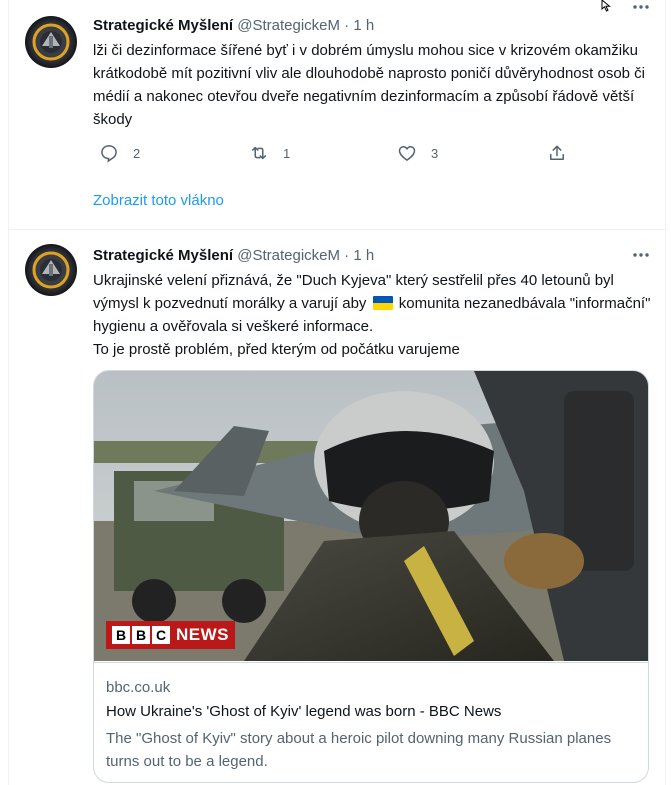 The image size is (671, 785). Describe the element at coordinates (269, 153) in the screenshot. I see `retweet-button: 1` at that location.